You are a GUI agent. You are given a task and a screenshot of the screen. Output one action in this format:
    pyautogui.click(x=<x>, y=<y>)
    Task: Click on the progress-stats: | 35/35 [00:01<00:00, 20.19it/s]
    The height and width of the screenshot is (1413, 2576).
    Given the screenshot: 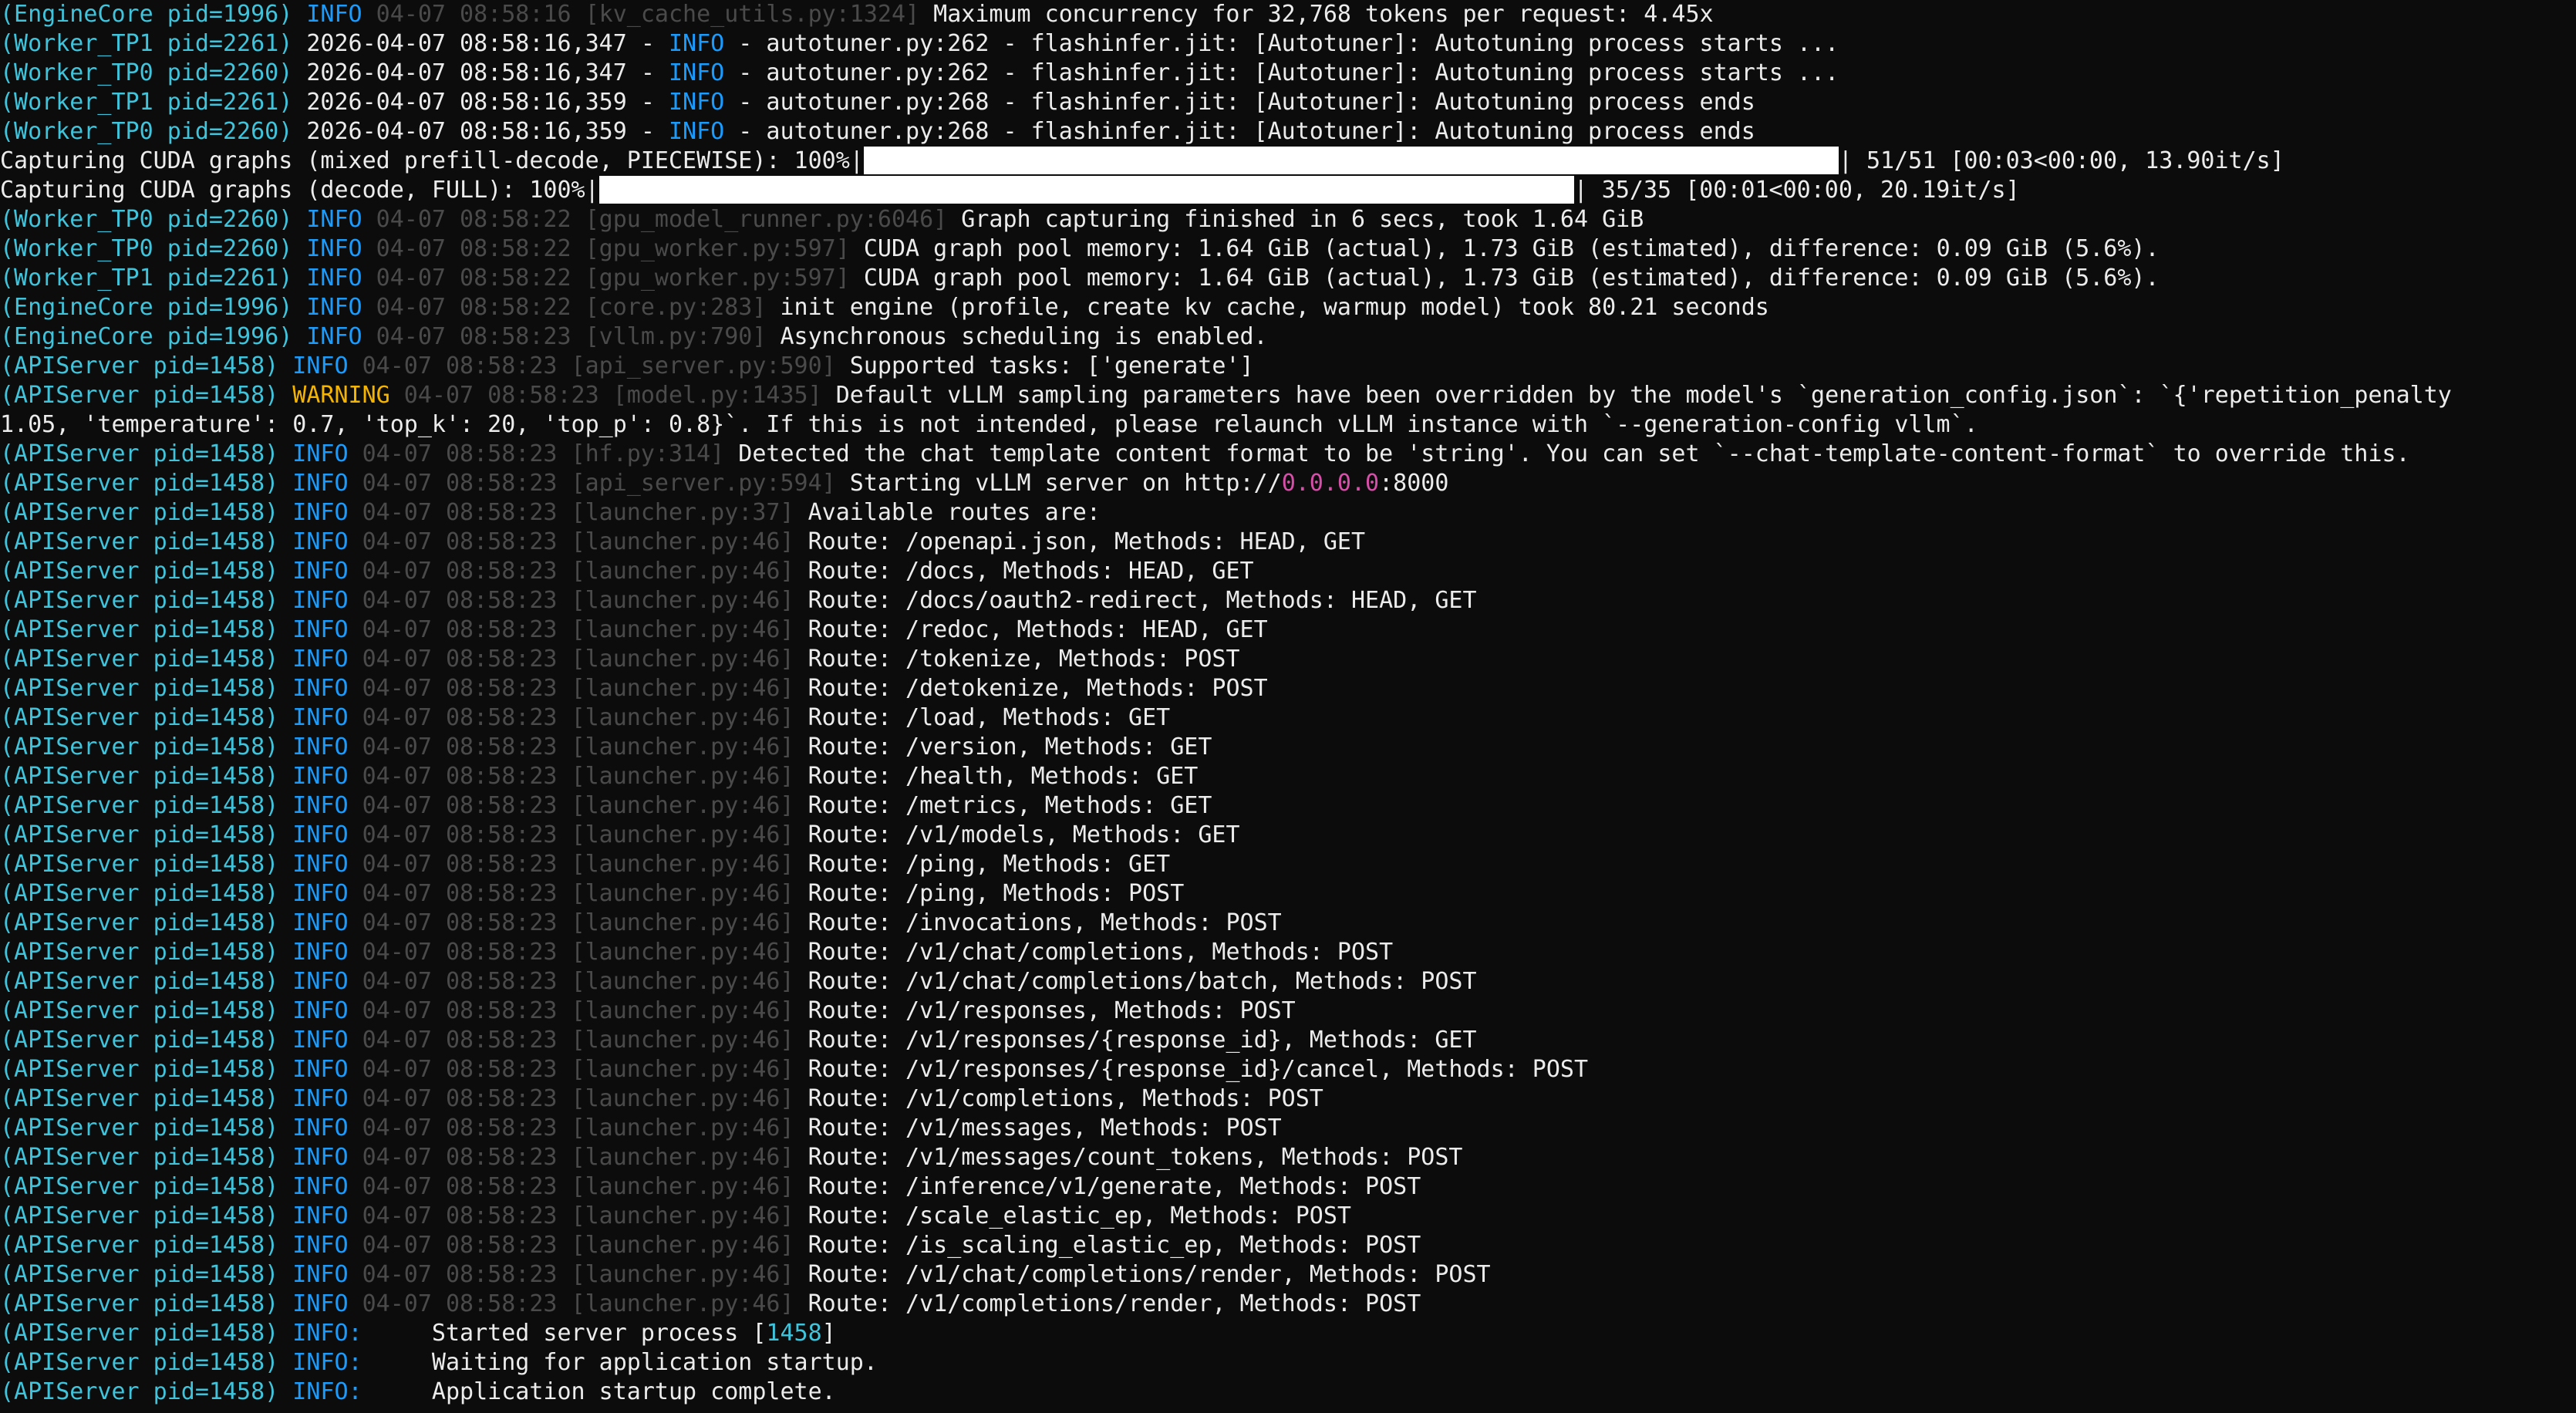 What is the action you would take?
    pyautogui.click(x=1796, y=190)
    